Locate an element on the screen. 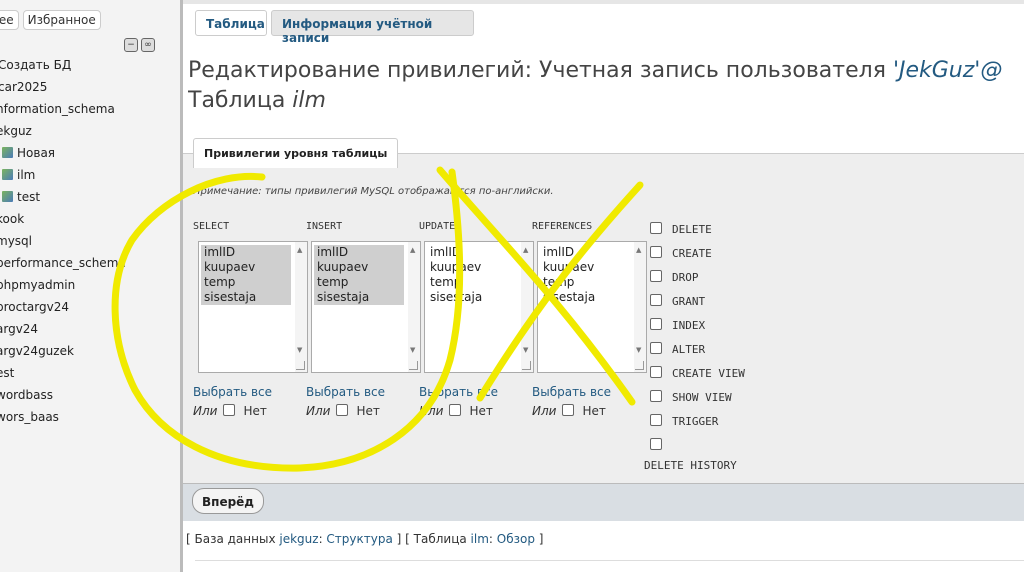  nav-db-item: Новая is located at coordinates (28, 153).